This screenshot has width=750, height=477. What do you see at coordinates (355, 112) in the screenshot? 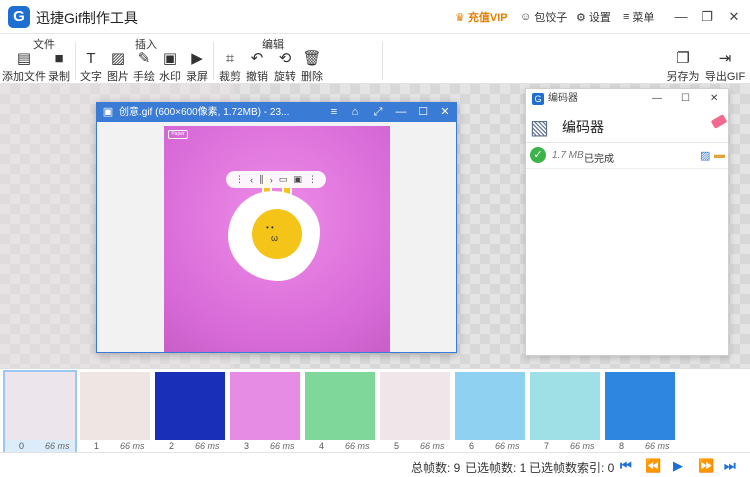
I see `shirt-icon: ⌂` at bounding box center [355, 112].